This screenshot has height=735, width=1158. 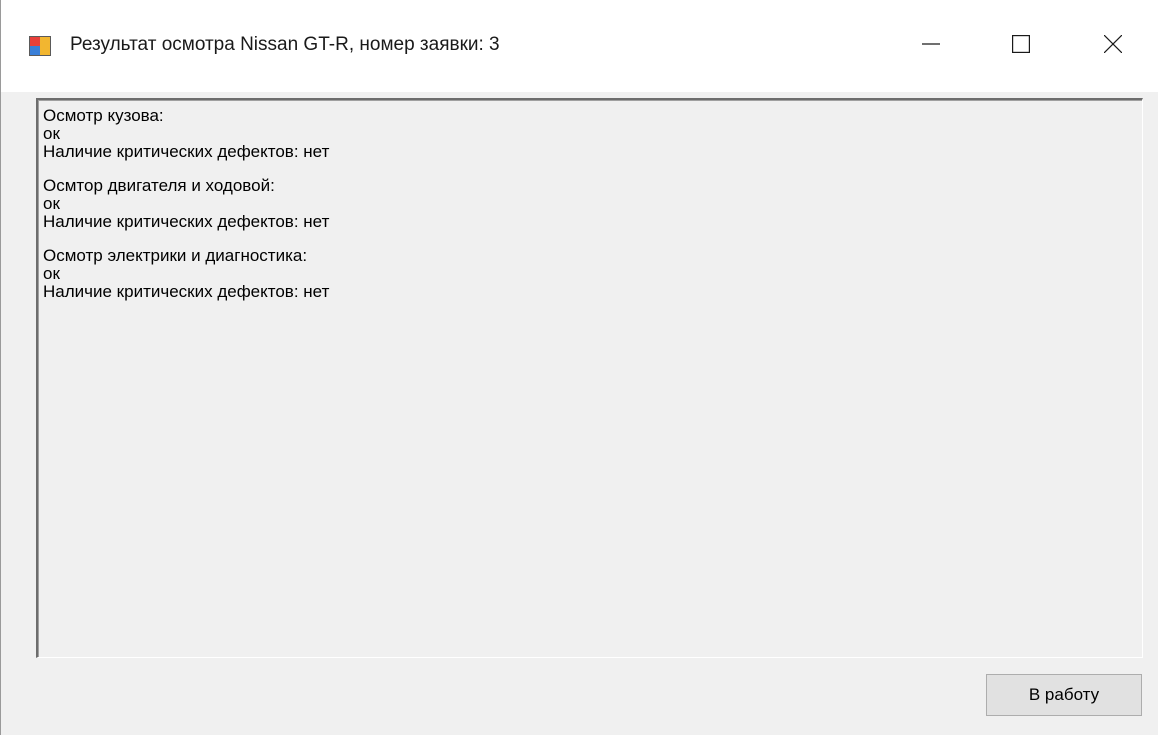 I want to click on section-result-engine: ок, so click(x=51, y=203).